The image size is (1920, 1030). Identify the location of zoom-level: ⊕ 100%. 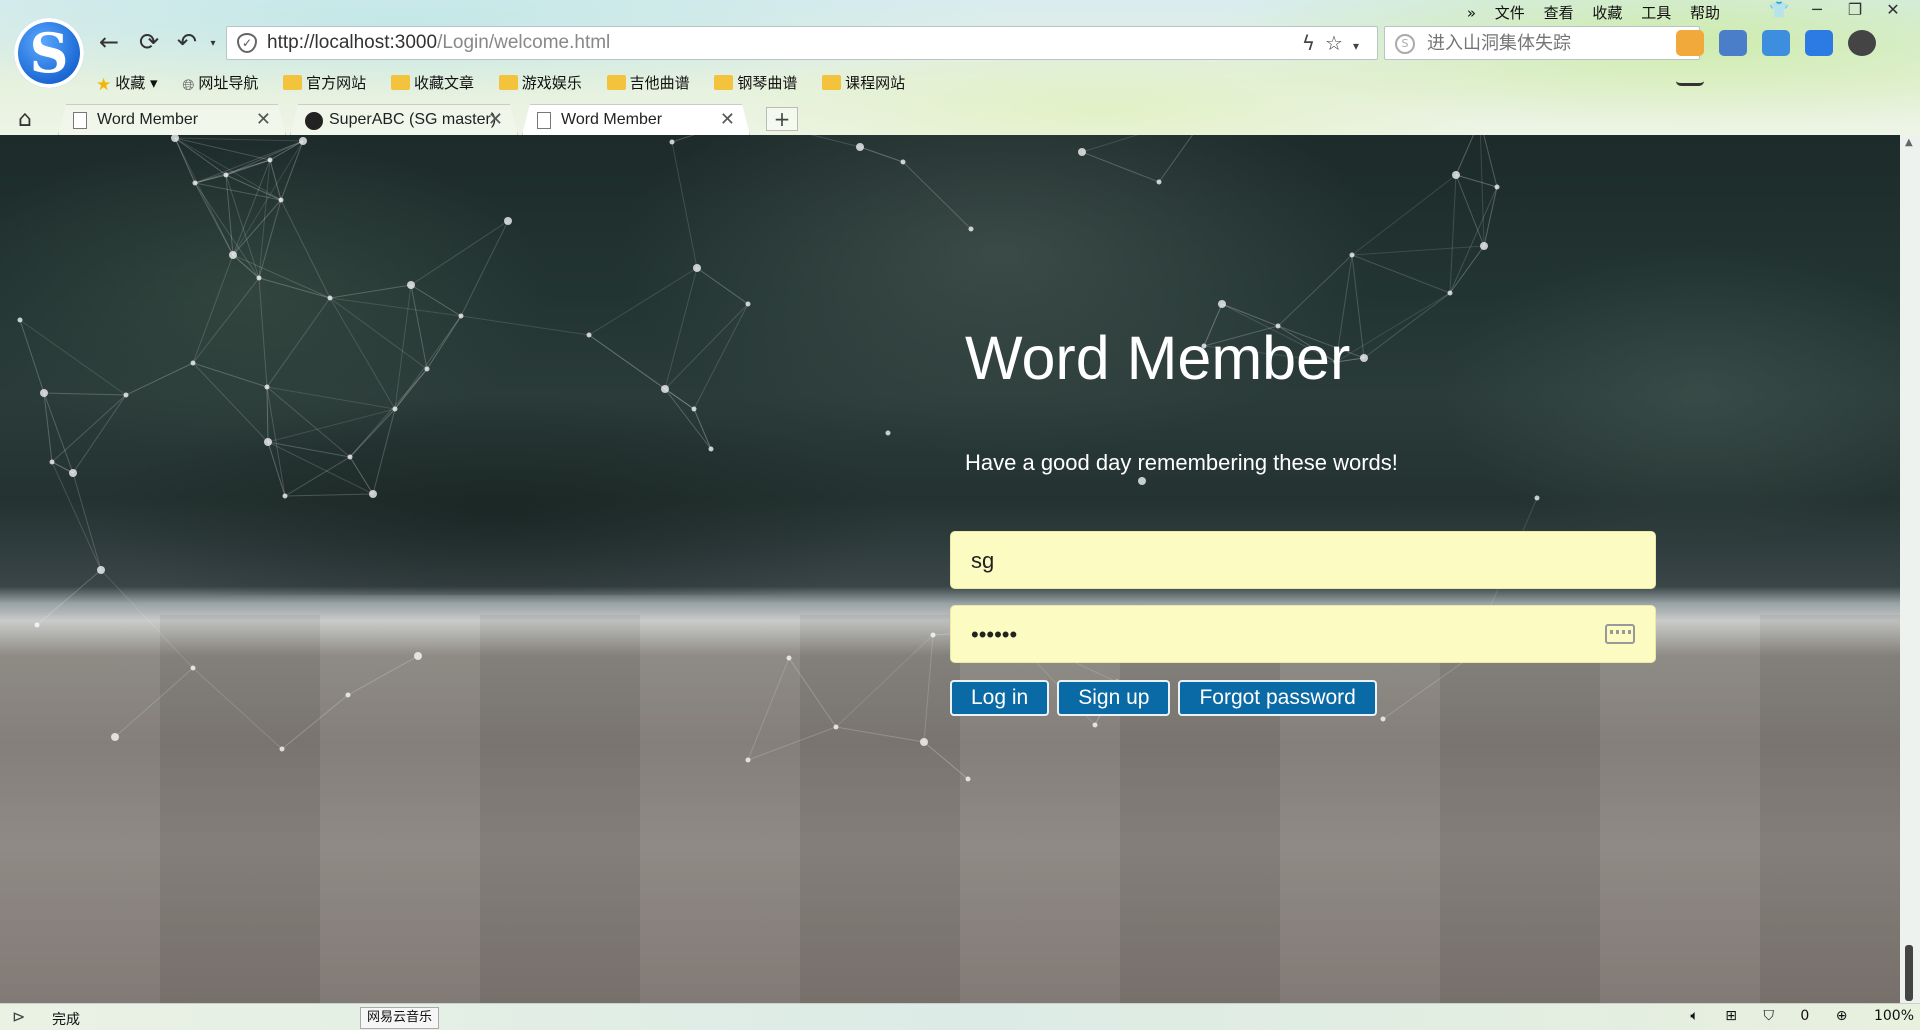
(1875, 1016).